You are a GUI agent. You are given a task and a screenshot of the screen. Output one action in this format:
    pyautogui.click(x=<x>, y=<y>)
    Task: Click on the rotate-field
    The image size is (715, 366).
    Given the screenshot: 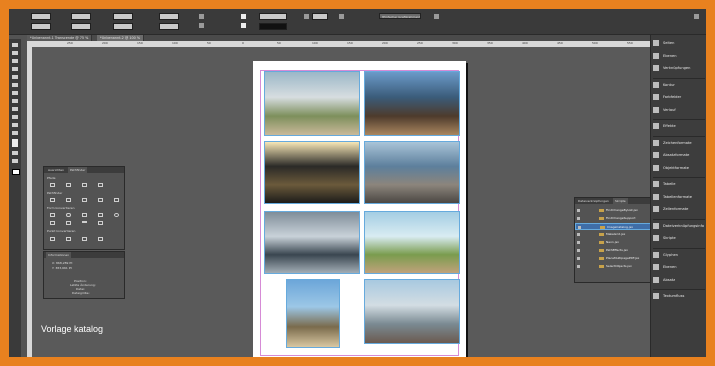 What is the action you would take?
    pyautogui.click(x=169, y=16)
    